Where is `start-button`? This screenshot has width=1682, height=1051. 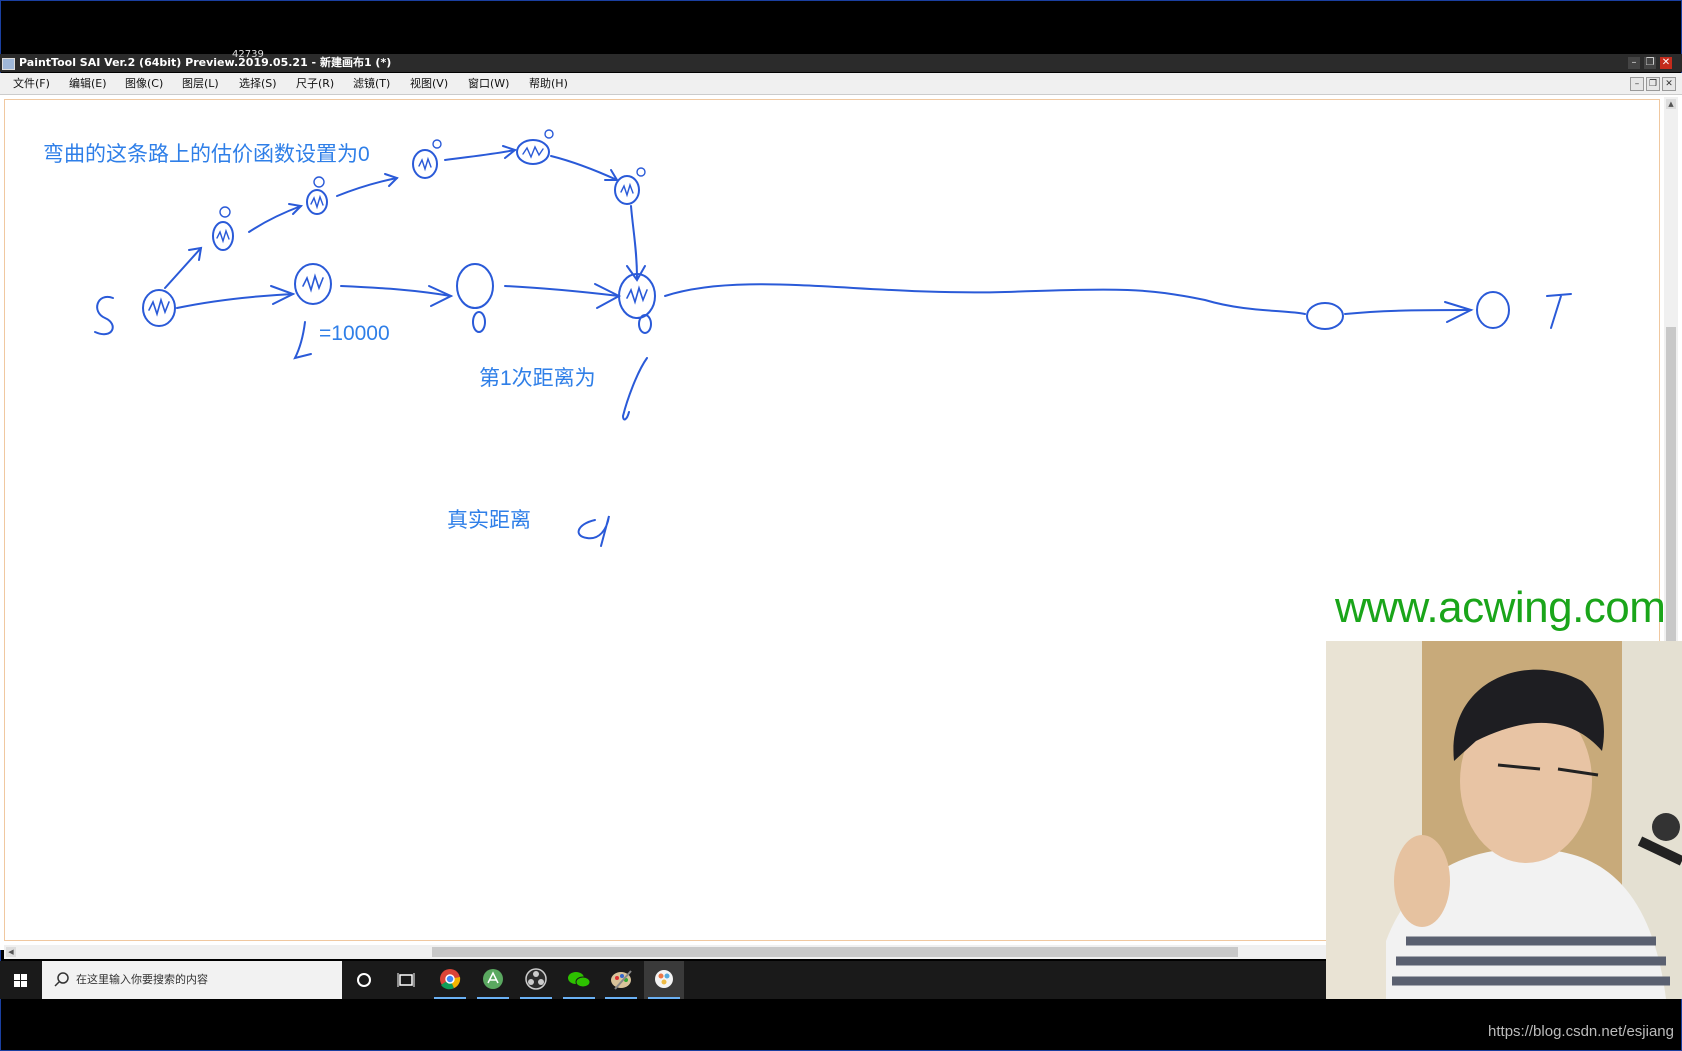 start-button is located at coordinates (20, 980).